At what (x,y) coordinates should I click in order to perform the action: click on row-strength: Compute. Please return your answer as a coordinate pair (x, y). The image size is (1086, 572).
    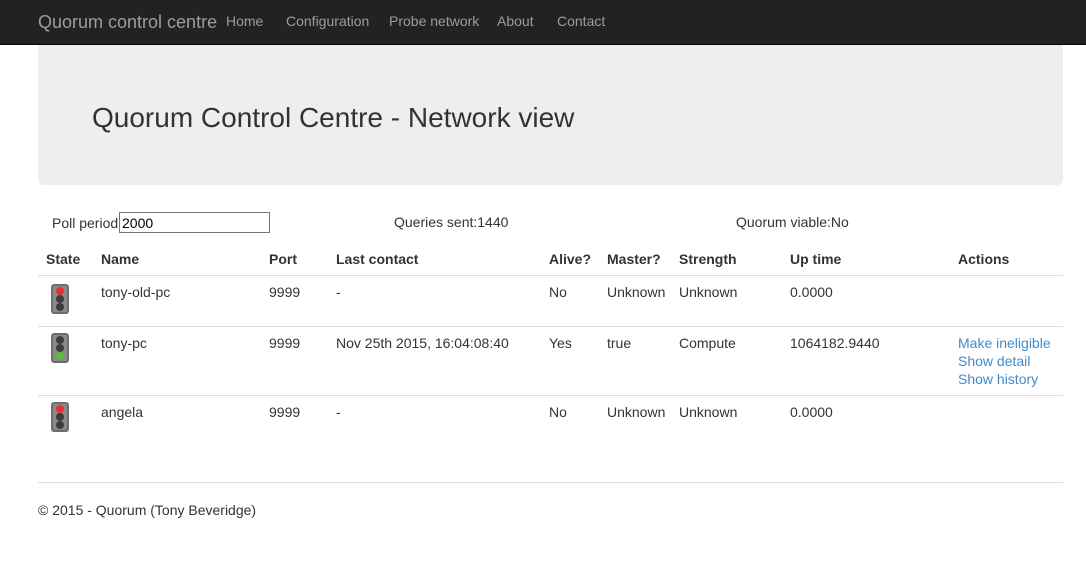
    Looking at the image, I should click on (707, 343).